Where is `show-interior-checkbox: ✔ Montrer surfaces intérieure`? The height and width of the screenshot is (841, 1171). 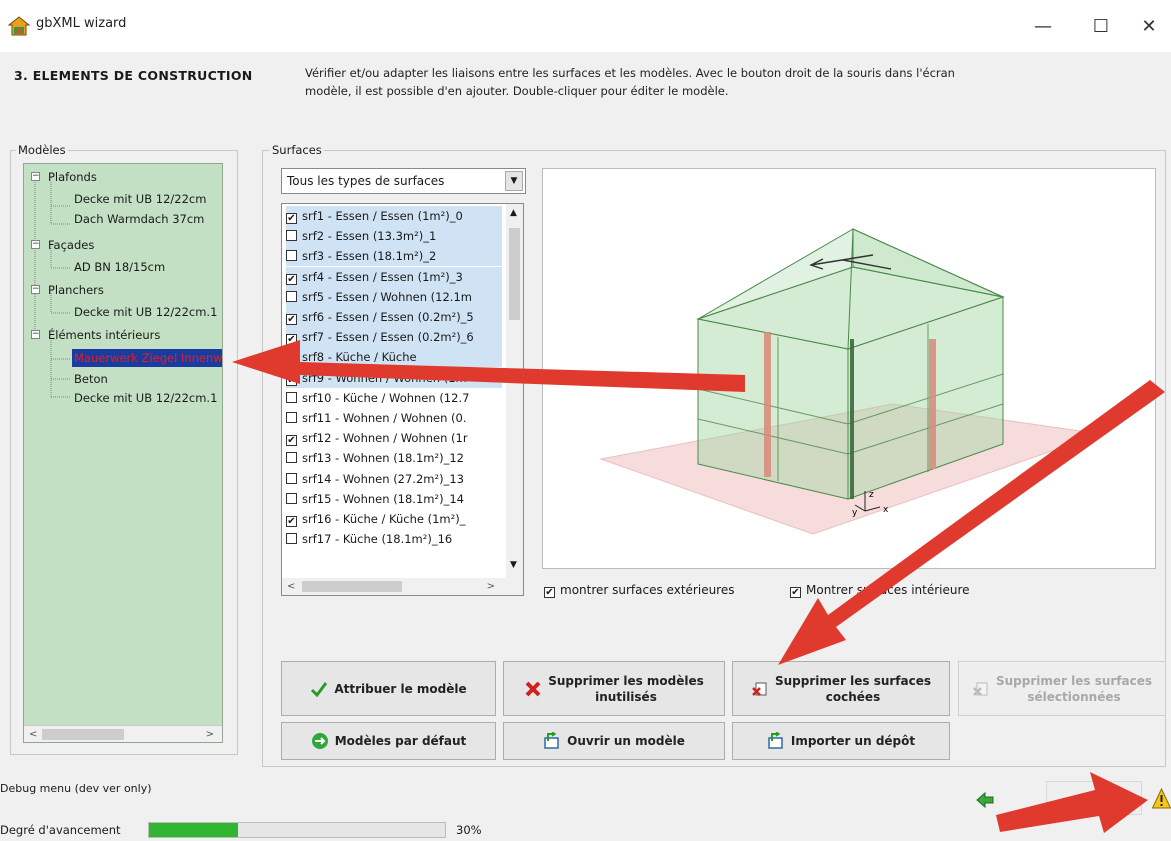
show-interior-checkbox: ✔ Montrer surfaces intérieure is located at coordinates (880, 590).